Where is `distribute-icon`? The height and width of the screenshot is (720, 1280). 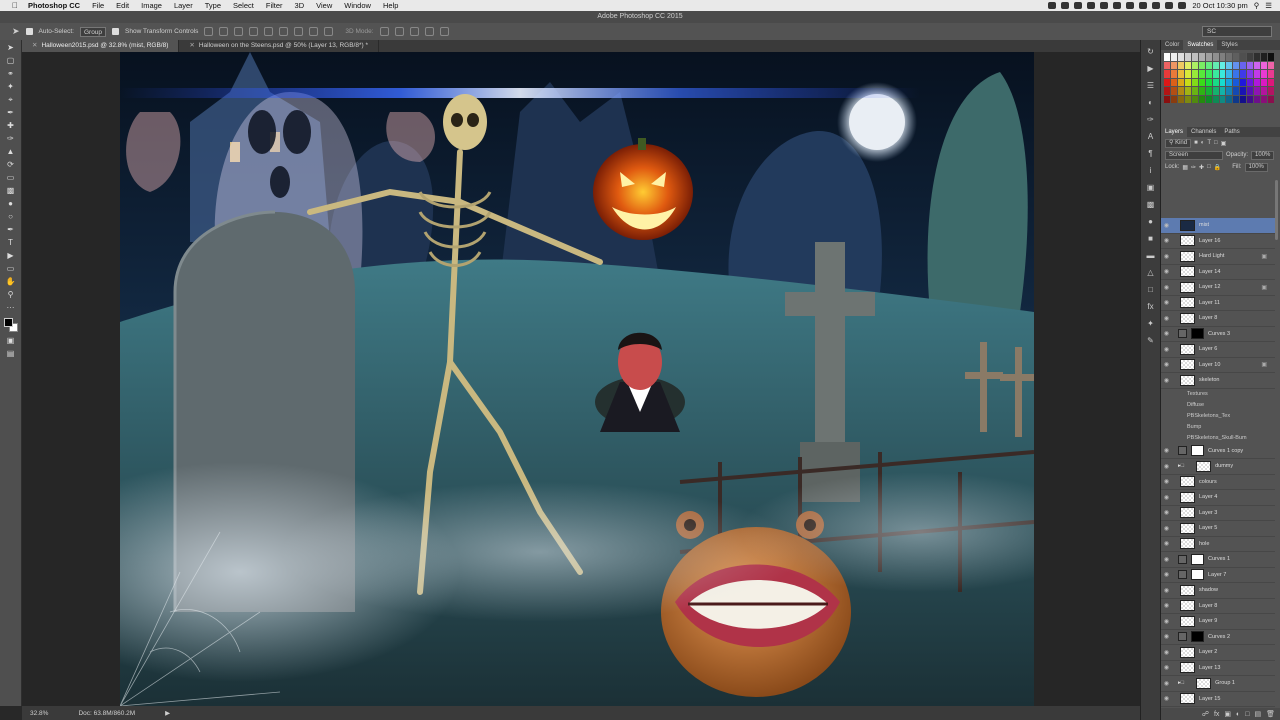
distribute-icon is located at coordinates (329, 31).